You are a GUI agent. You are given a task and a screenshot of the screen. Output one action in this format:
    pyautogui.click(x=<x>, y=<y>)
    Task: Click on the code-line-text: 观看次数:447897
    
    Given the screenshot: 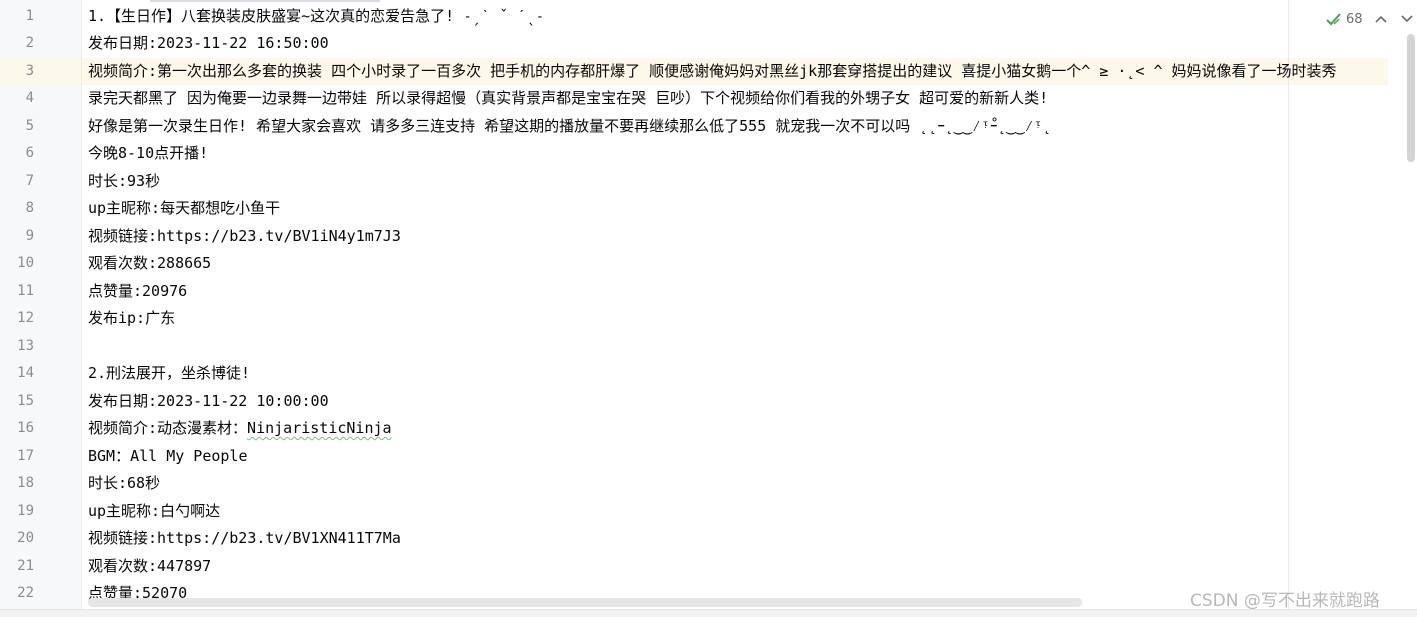 What is the action you would take?
    pyautogui.click(x=150, y=565)
    